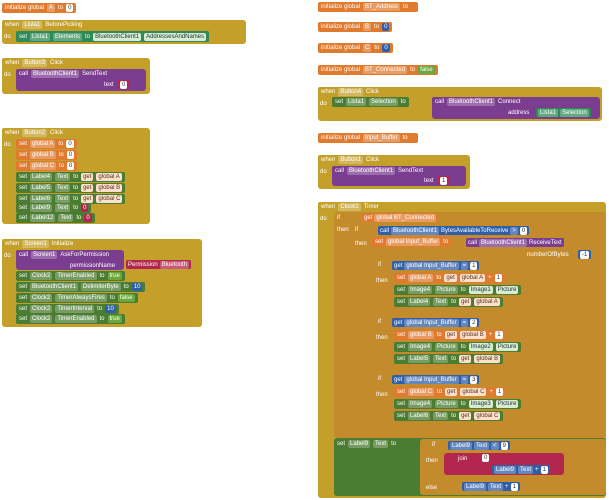  Describe the element at coordinates (77, 298) in the screenshot. I see `set-timeralwaysfires: set Clock2 TimerAlwaysFires to false` at that location.